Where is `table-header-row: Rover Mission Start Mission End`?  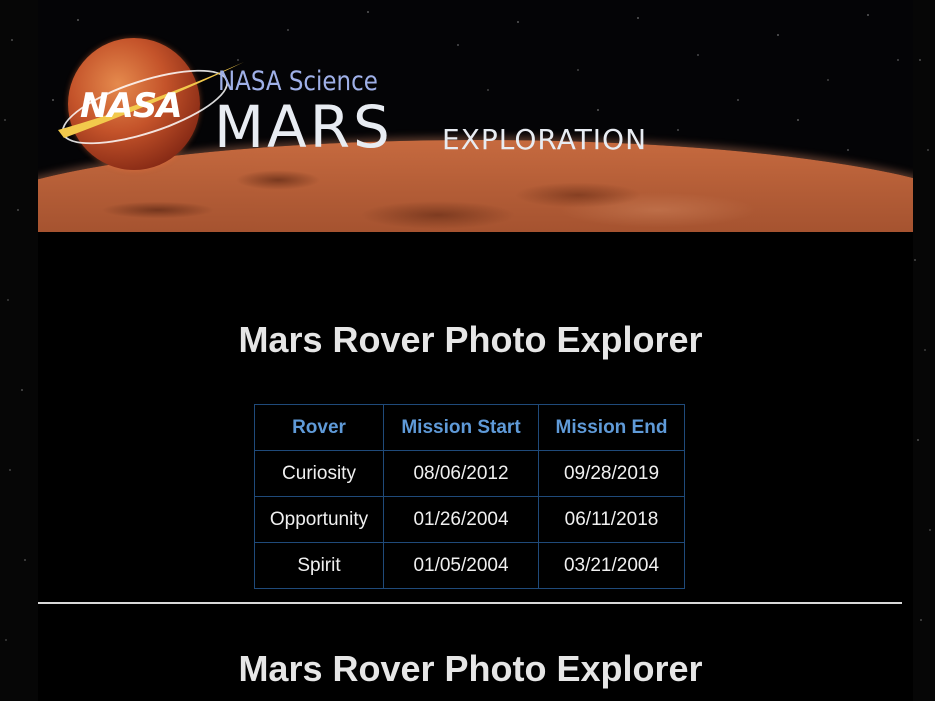
table-header-row: Rover Mission Start Mission End is located at coordinates (469, 427).